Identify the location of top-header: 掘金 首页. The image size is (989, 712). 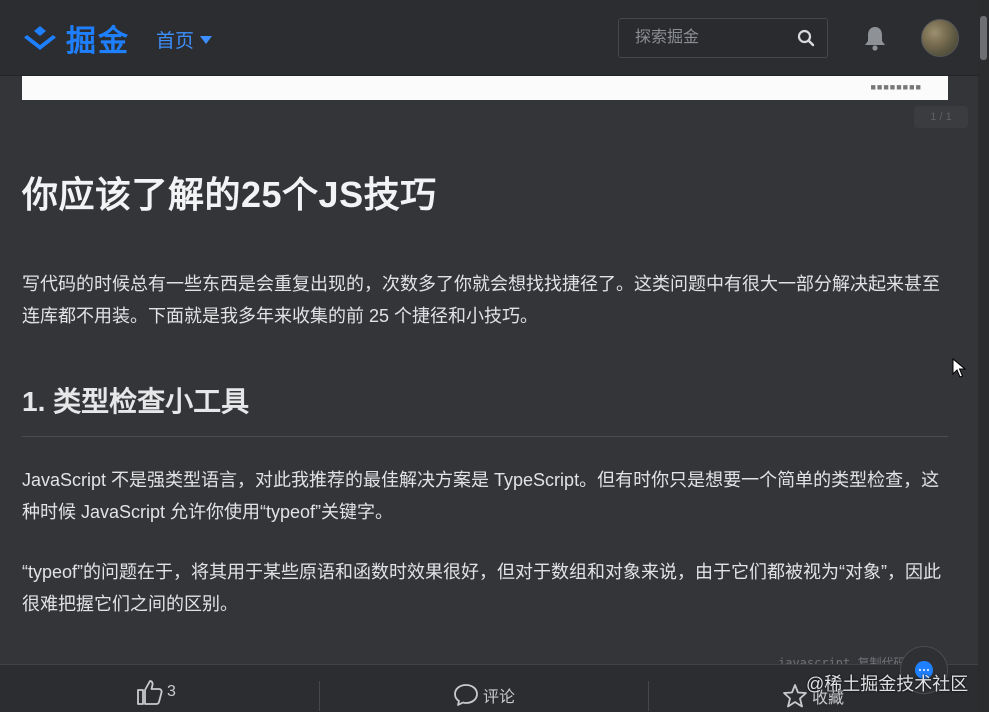
(489, 38).